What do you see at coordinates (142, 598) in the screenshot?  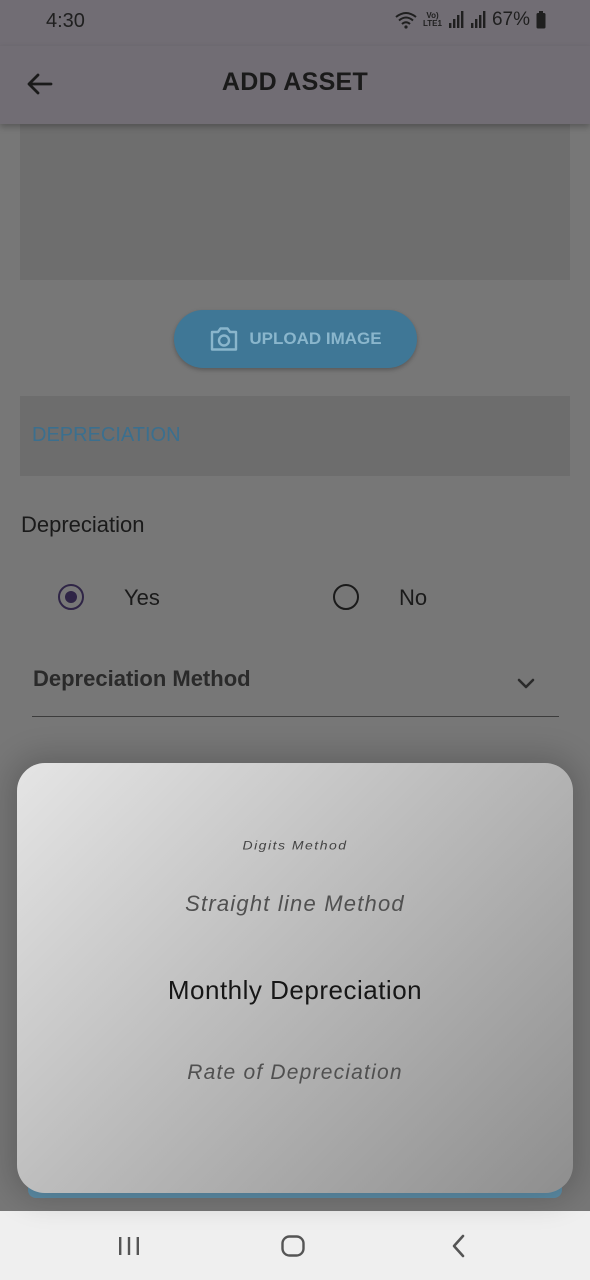 I see `radio-yes-label: Yes` at bounding box center [142, 598].